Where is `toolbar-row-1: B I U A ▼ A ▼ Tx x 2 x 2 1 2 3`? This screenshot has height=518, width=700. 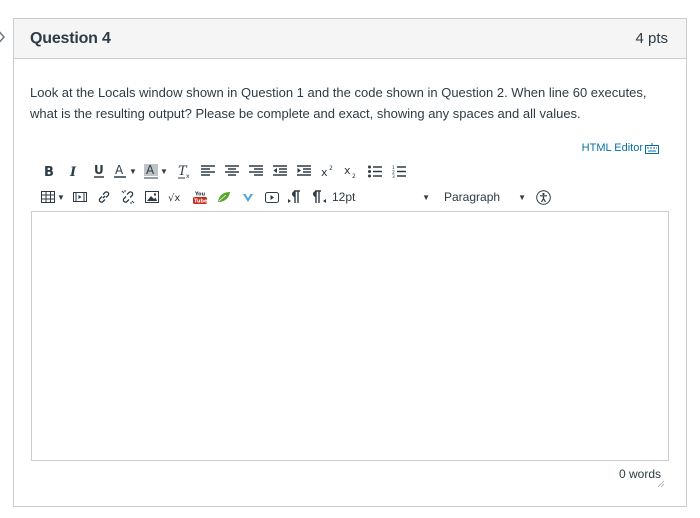
toolbar-row-1: B I U A ▼ A ▼ Tx x 2 x 2 1 2 3 is located at coordinates (224, 171).